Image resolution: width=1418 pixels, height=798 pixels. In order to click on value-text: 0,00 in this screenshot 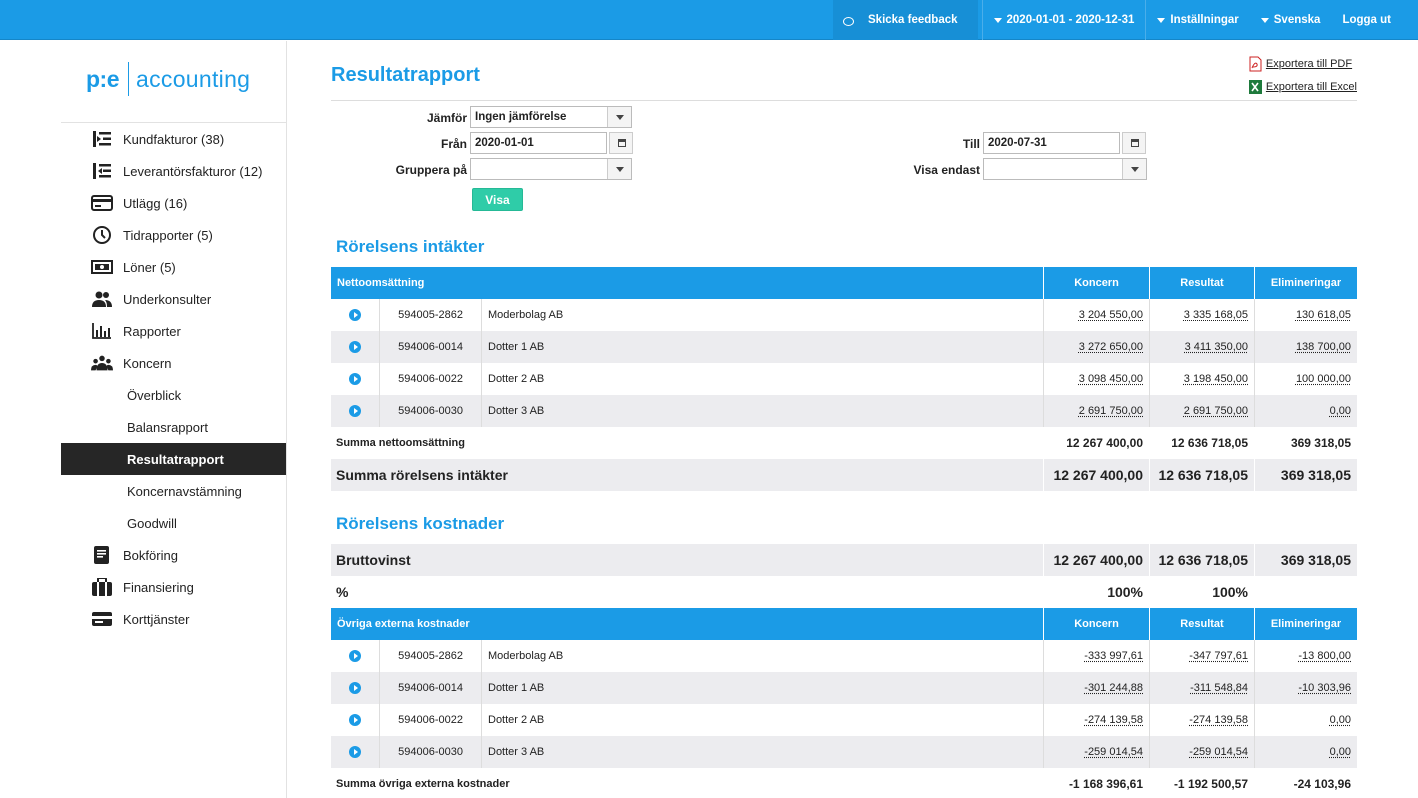, I will do `click(1340, 411)`.